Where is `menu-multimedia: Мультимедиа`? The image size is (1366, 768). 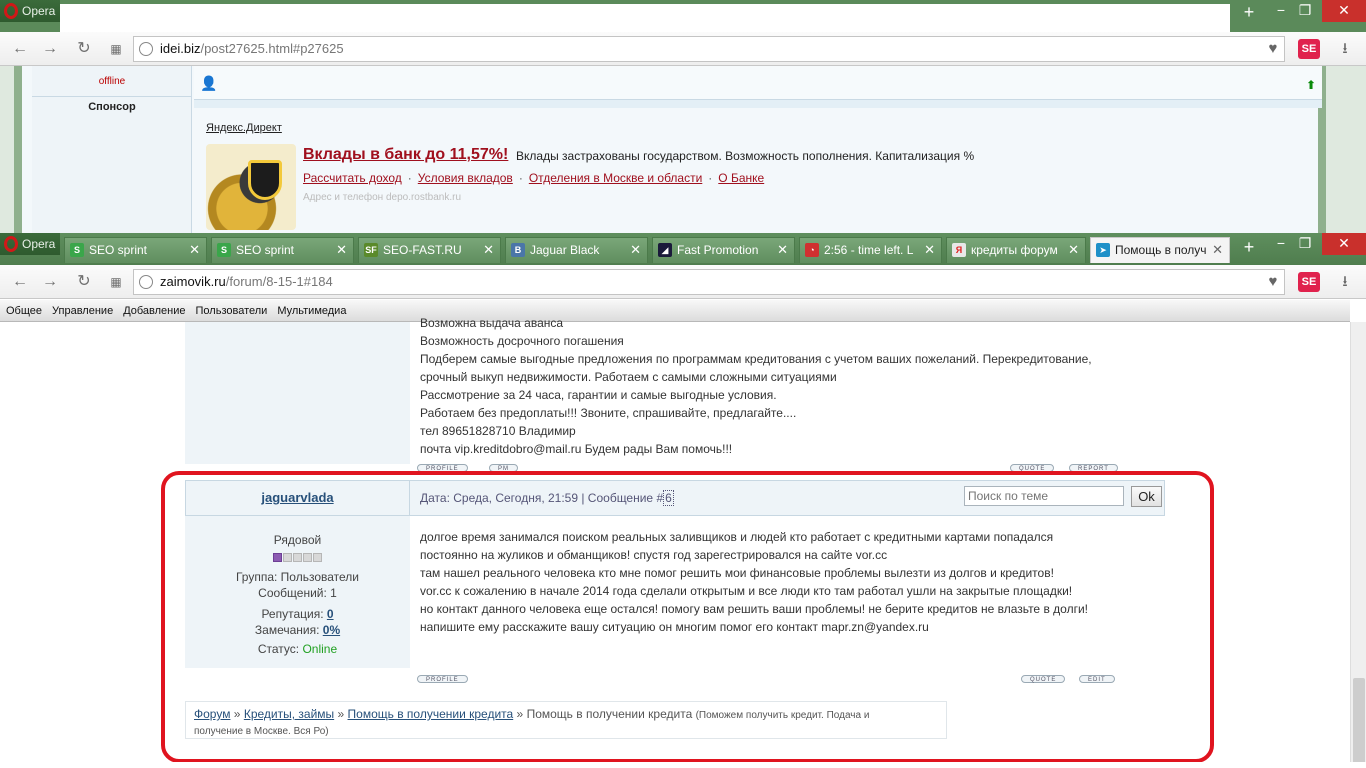
menu-multimedia: Мультимедиа is located at coordinates (310, 311).